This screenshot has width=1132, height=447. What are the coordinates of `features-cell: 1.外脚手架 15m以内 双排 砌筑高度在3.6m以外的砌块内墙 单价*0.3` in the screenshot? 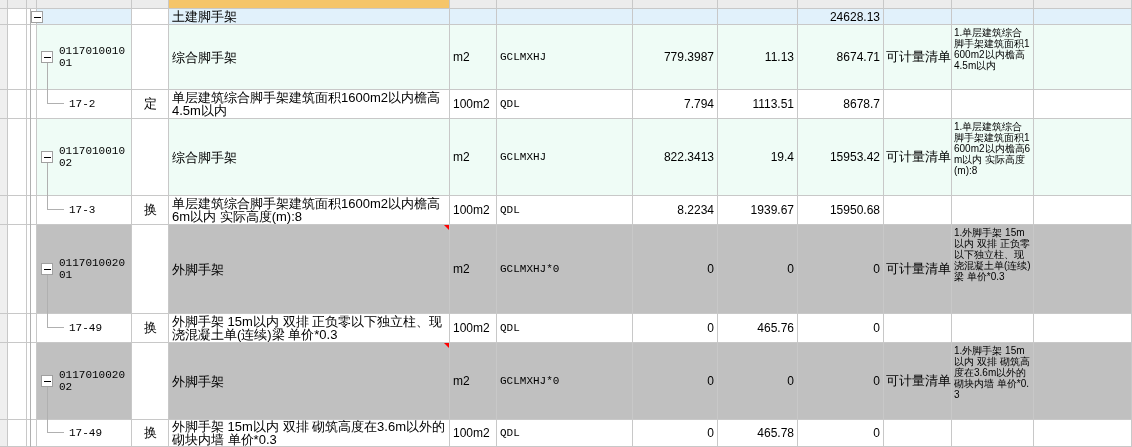 It's located at (993, 381).